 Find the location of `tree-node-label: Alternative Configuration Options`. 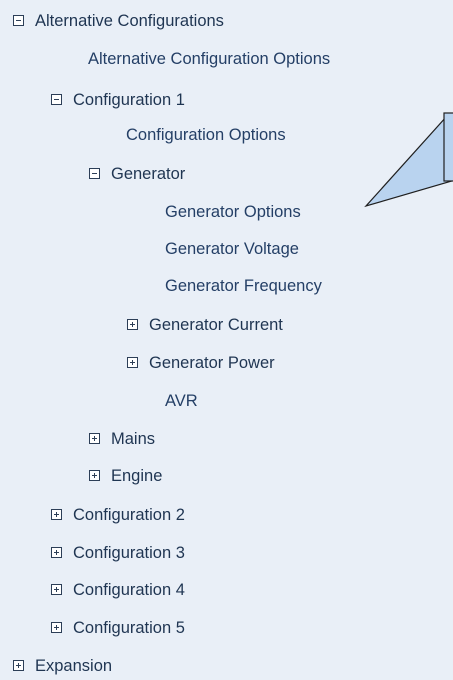

tree-node-label: Alternative Configuration Options is located at coordinates (209, 59).